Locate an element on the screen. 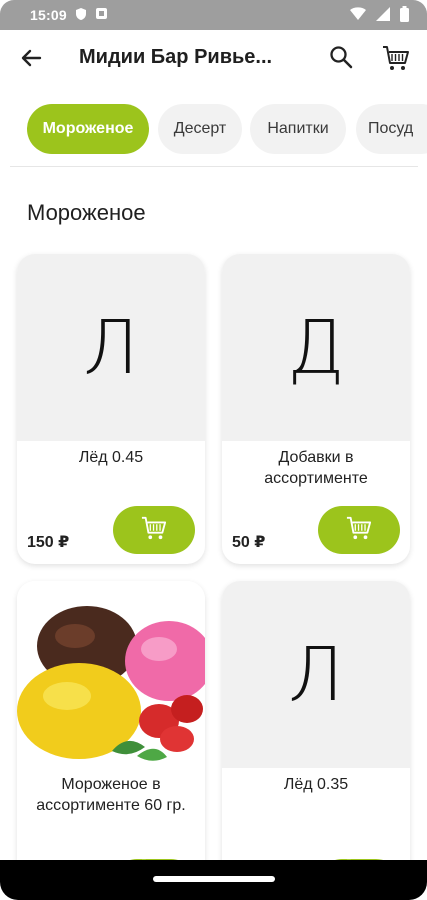  product-name: Лёд 0.45 is located at coordinates (111, 457).